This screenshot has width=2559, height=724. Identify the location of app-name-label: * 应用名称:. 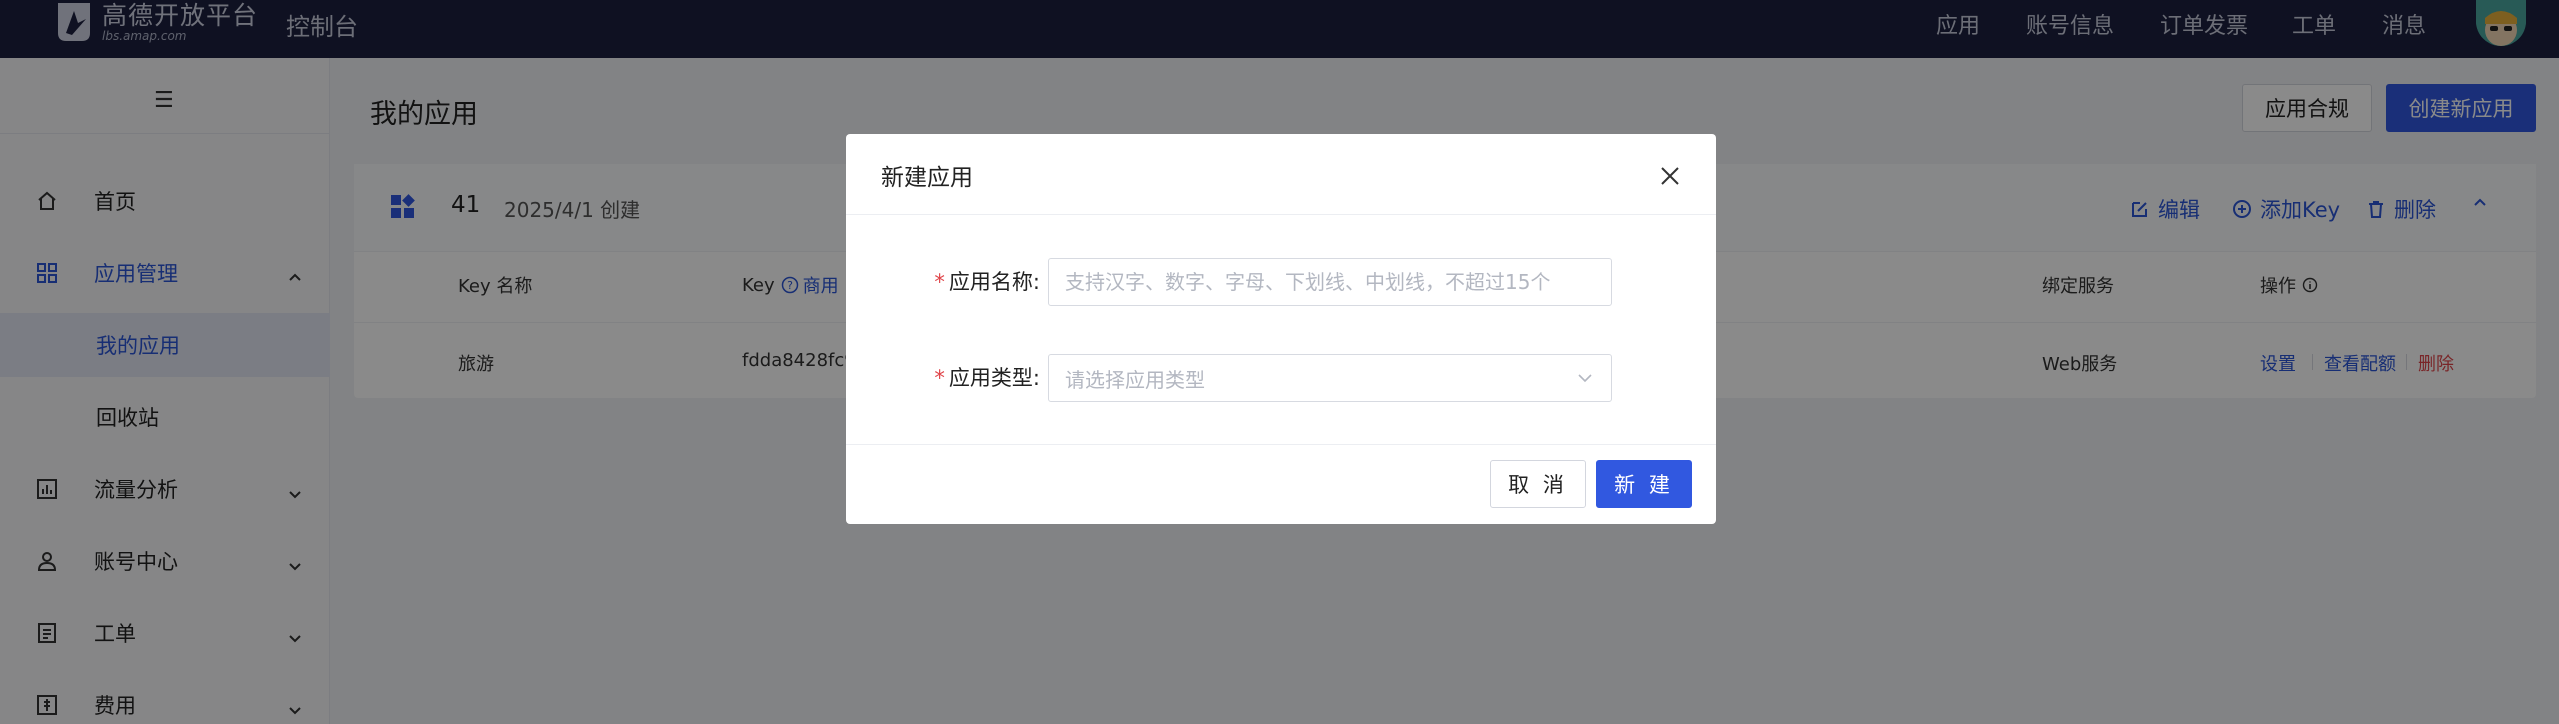
(983, 281).